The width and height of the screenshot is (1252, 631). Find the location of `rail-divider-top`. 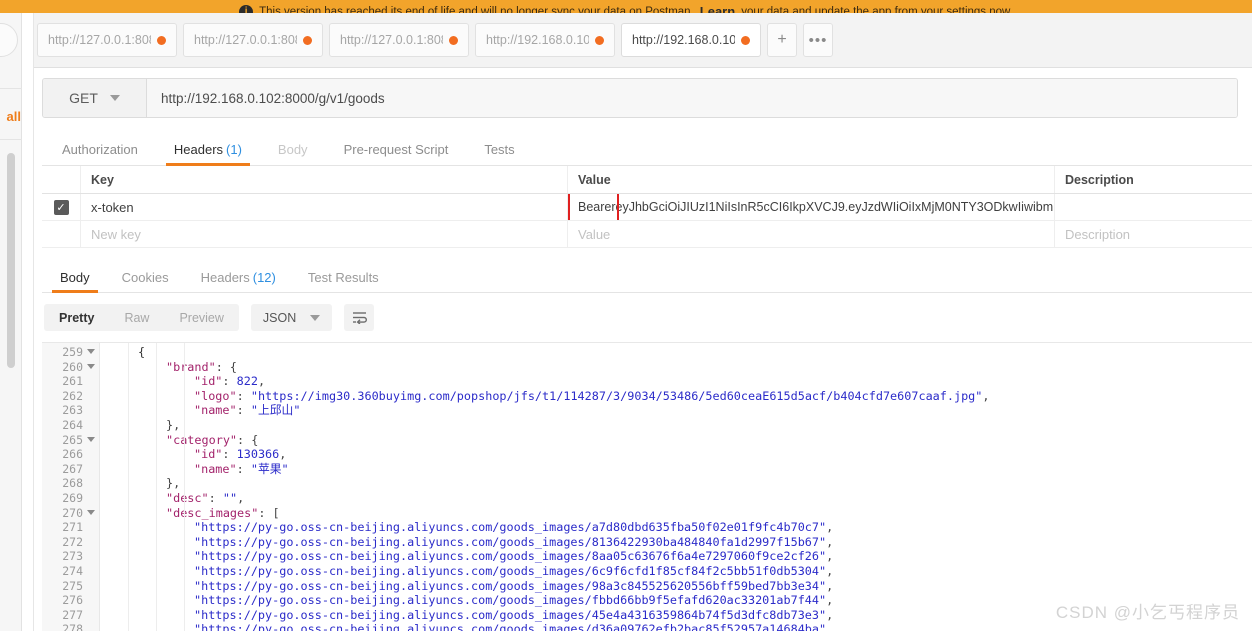

rail-divider-top is located at coordinates (11, 88).